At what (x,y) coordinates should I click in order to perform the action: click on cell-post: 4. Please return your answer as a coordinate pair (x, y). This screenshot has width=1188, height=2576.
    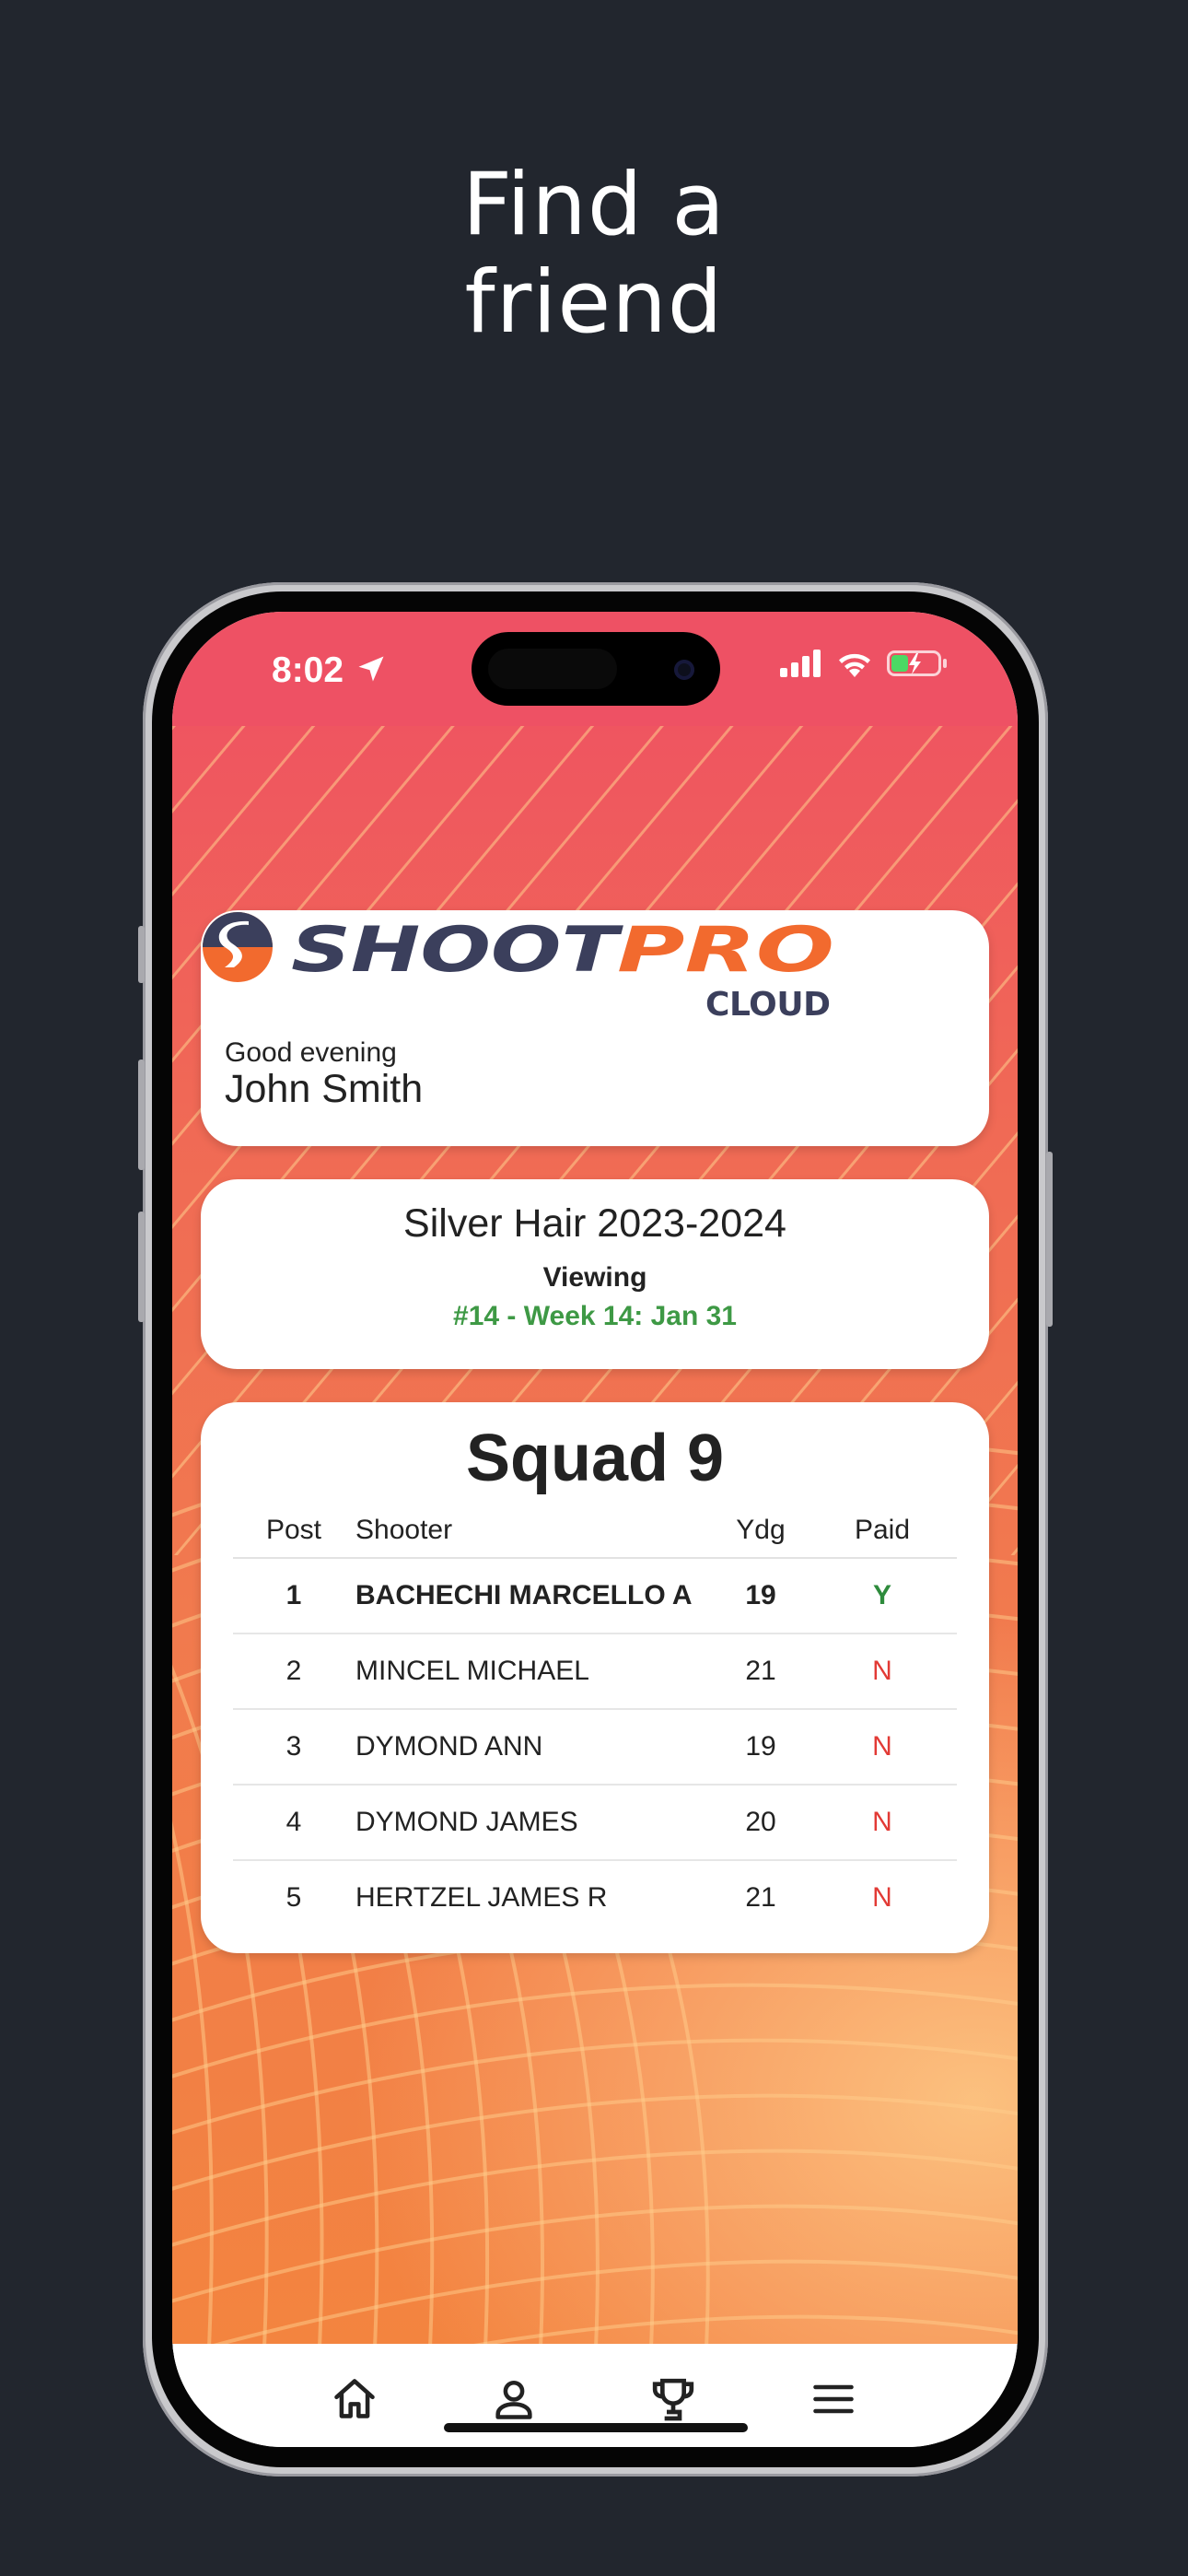
    Looking at the image, I should click on (294, 1823).